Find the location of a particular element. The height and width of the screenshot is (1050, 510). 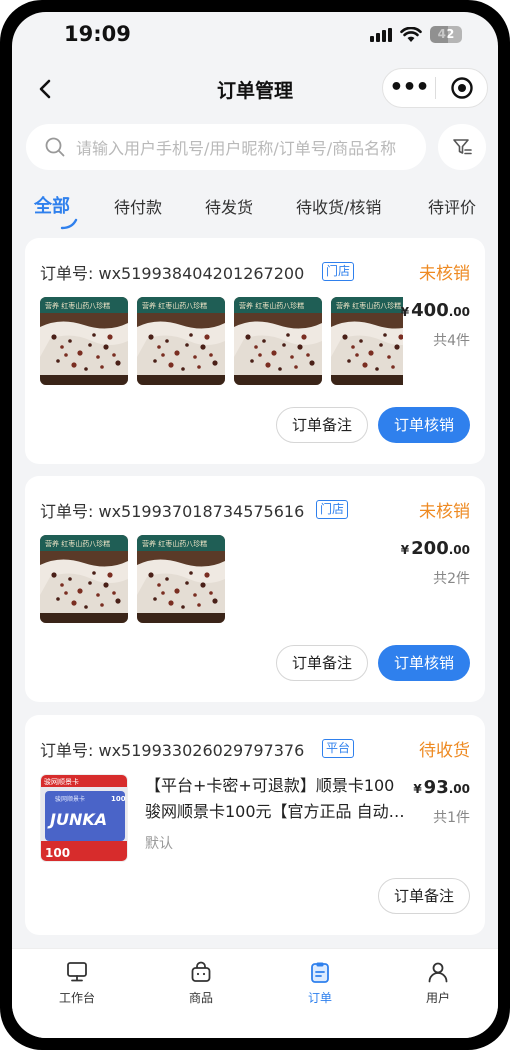

tab-active-indicator is located at coordinates (69, 224).